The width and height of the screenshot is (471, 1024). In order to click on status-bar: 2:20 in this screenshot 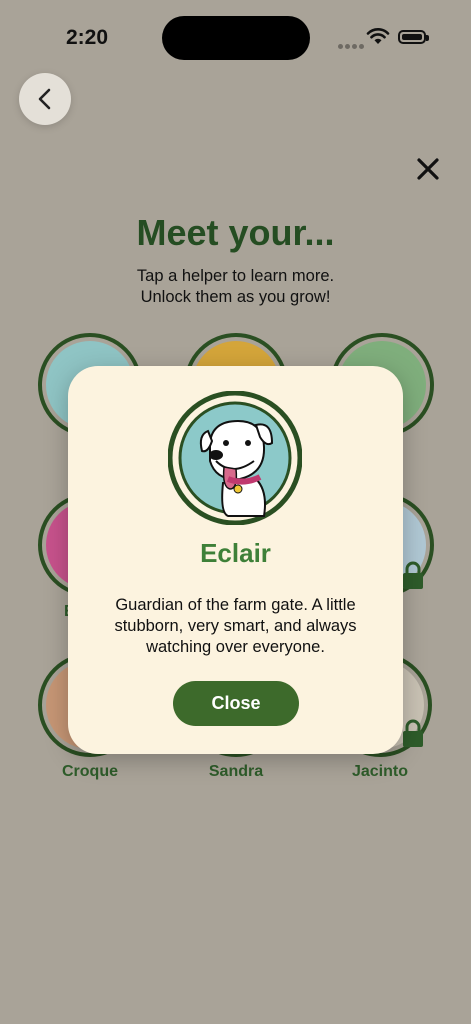, I will do `click(235, 35)`.